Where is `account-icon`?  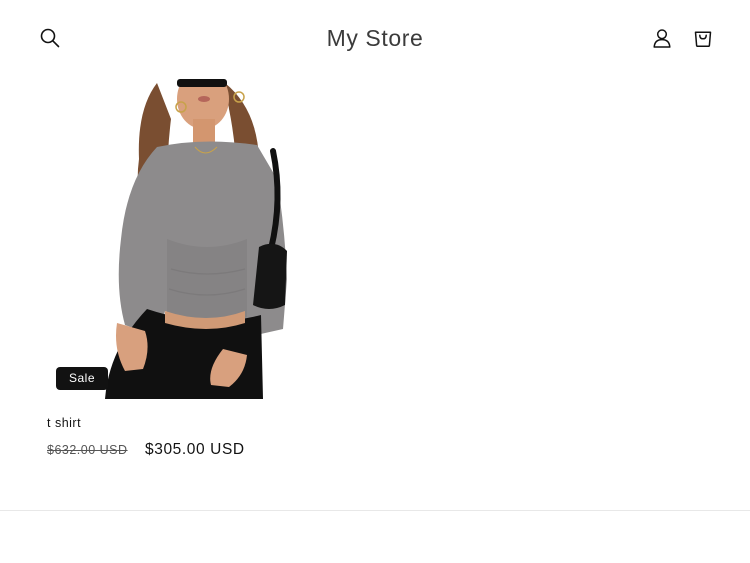 account-icon is located at coordinates (662, 38).